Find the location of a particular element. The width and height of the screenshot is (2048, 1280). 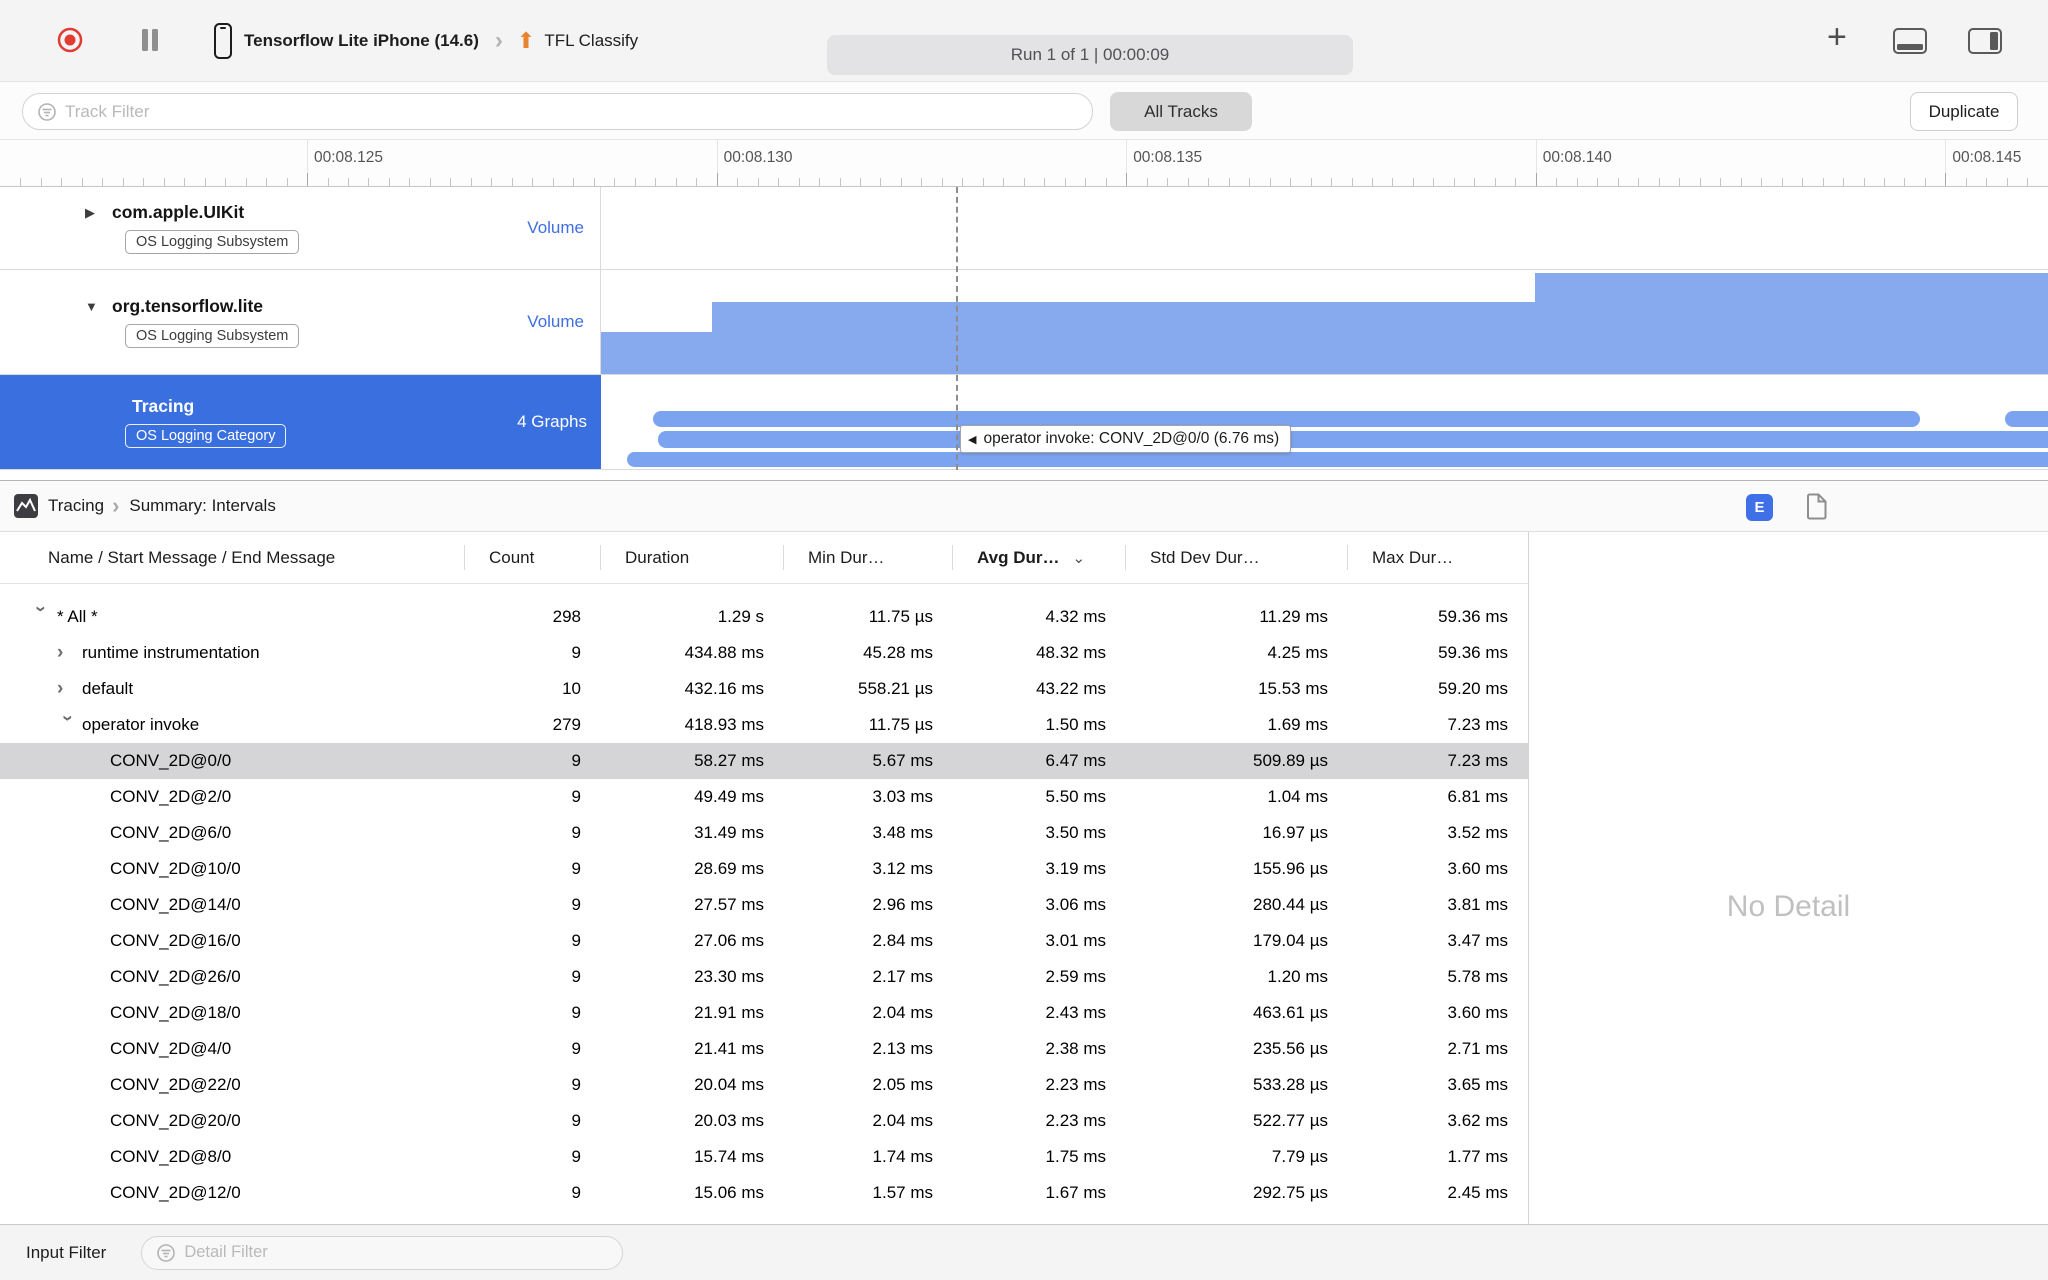

row-name-cell: CONV_2D@12/0 is located at coordinates (232, 1193).